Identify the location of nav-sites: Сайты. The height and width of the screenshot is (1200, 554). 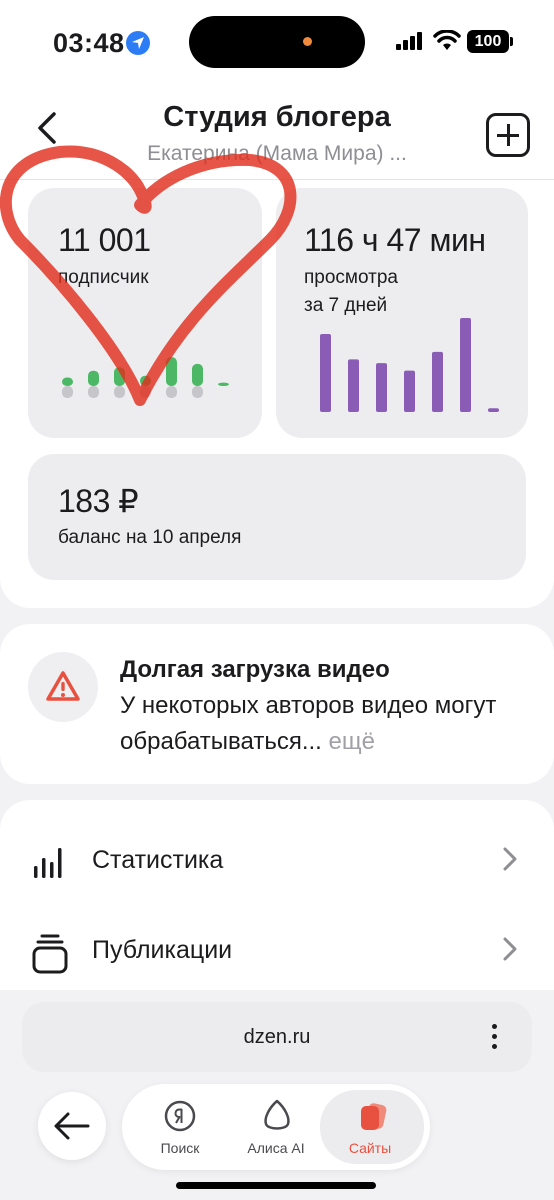
(372, 1127).